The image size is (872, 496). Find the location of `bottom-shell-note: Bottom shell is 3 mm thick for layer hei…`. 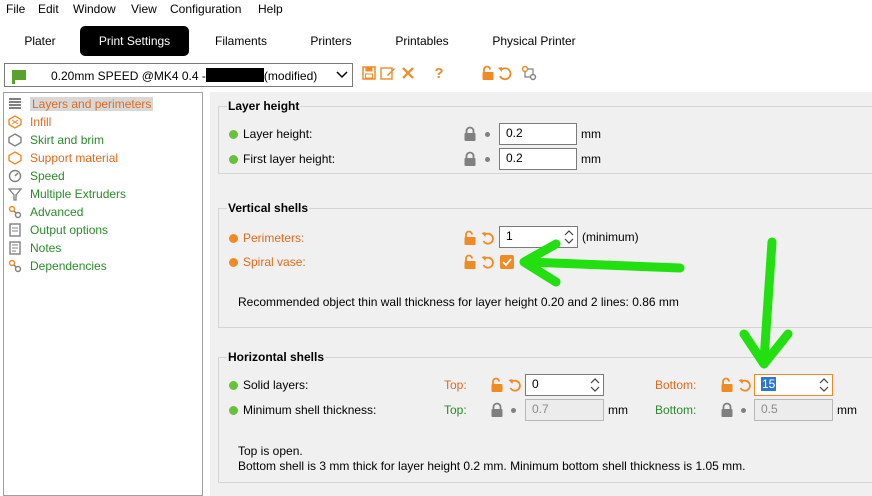

bottom-shell-note: Bottom shell is 3 mm thick for layer hei… is located at coordinates (492, 466).